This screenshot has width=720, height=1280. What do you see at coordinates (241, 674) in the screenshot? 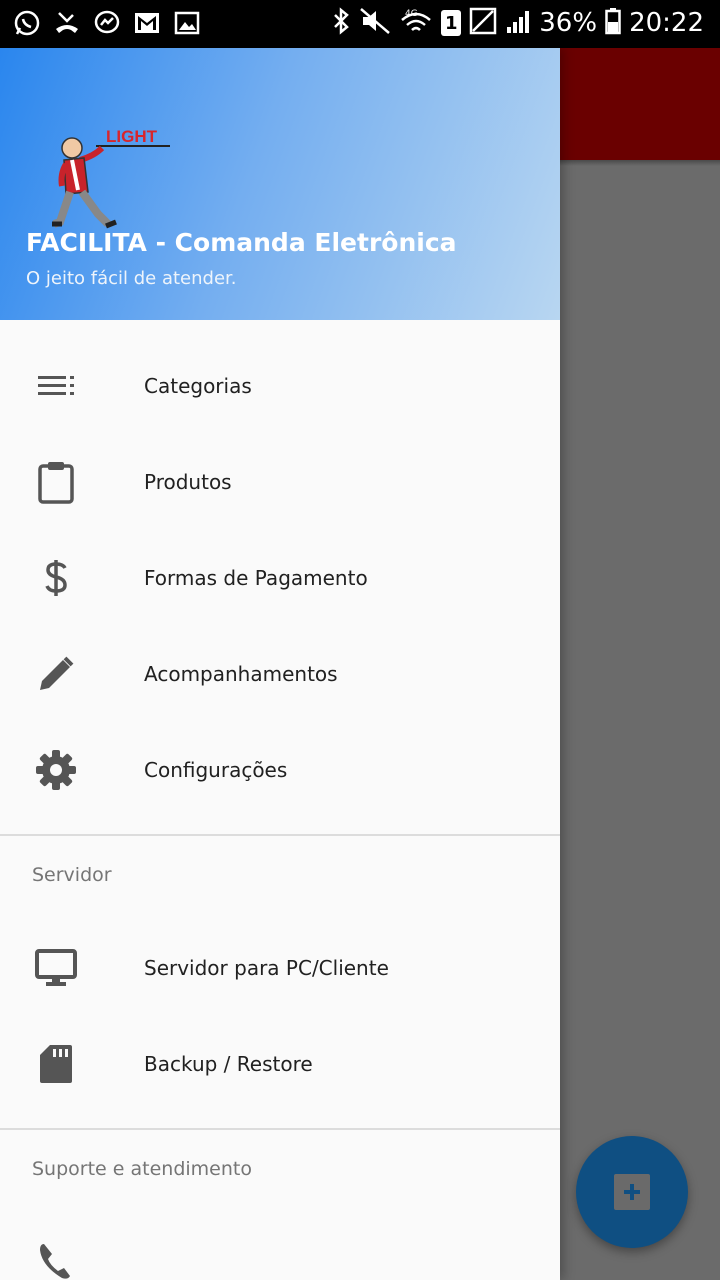
I see `menu-item-label: Acompanhamentos` at bounding box center [241, 674].